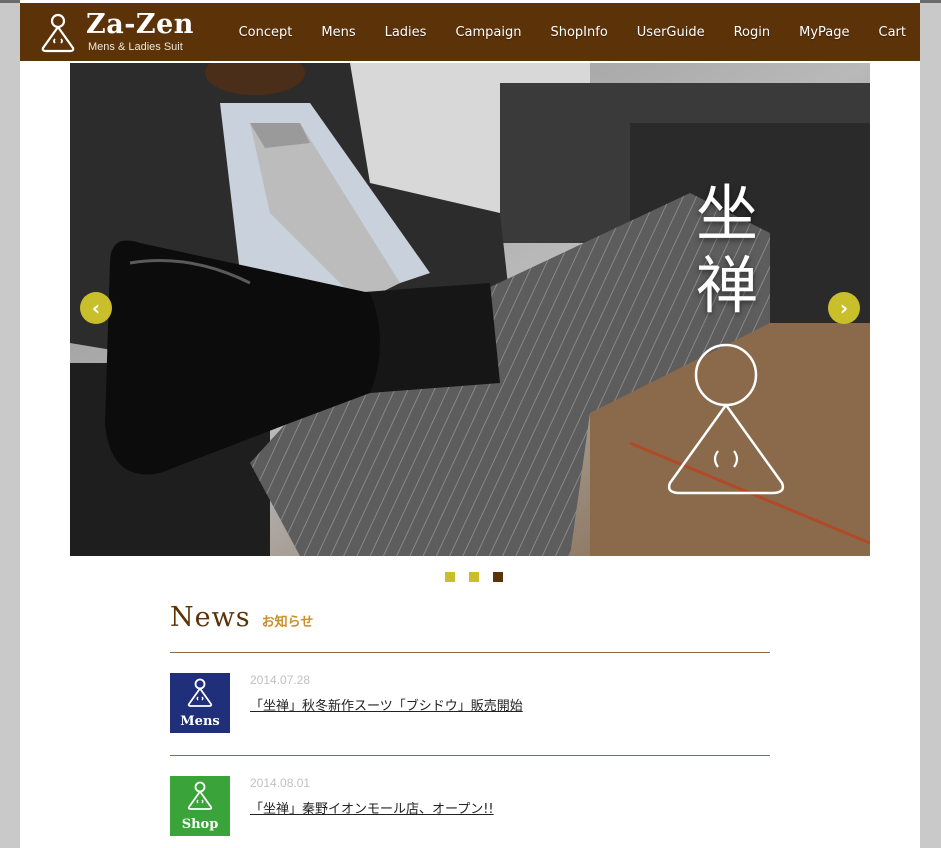  What do you see at coordinates (210, 617) in the screenshot?
I see `news-title: News` at bounding box center [210, 617].